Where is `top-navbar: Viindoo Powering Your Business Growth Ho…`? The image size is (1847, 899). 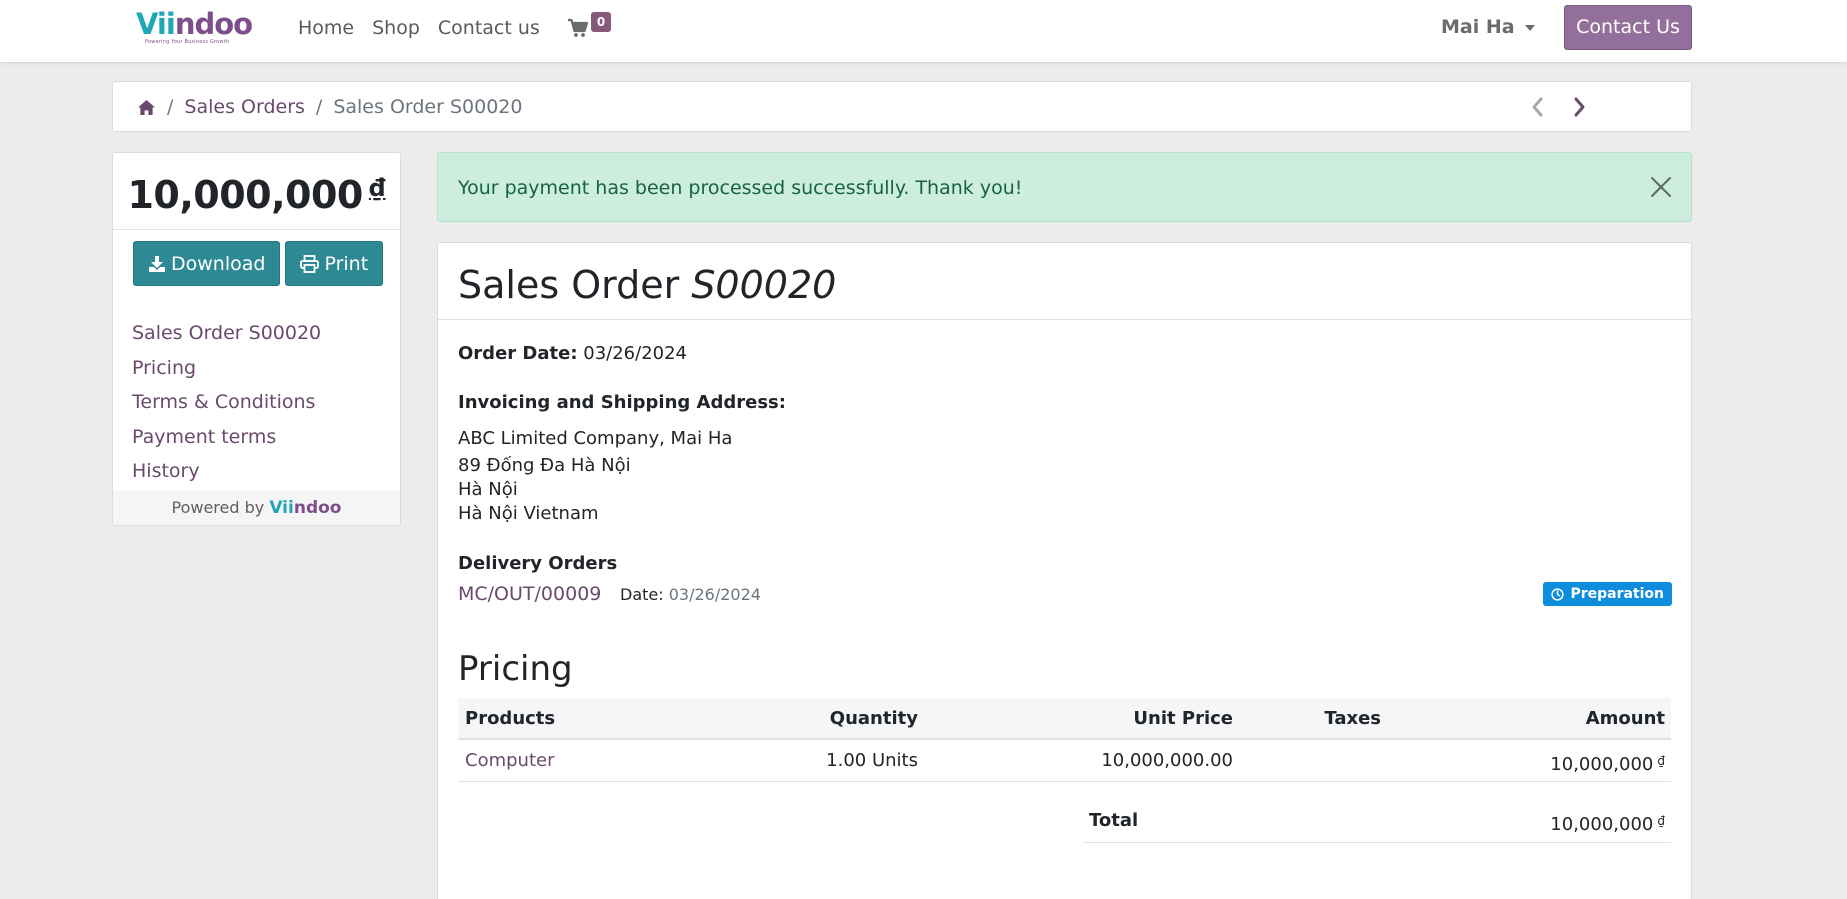 top-navbar: Viindoo Powering Your Business Growth Ho… is located at coordinates (923, 31).